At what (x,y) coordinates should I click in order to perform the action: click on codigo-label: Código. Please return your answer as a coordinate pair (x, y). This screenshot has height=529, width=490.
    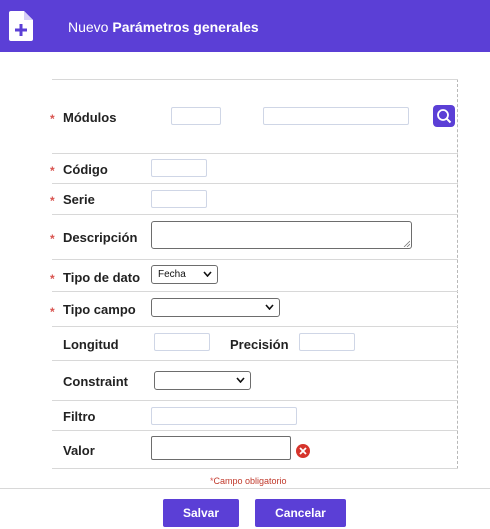
    Looking at the image, I should click on (85, 169).